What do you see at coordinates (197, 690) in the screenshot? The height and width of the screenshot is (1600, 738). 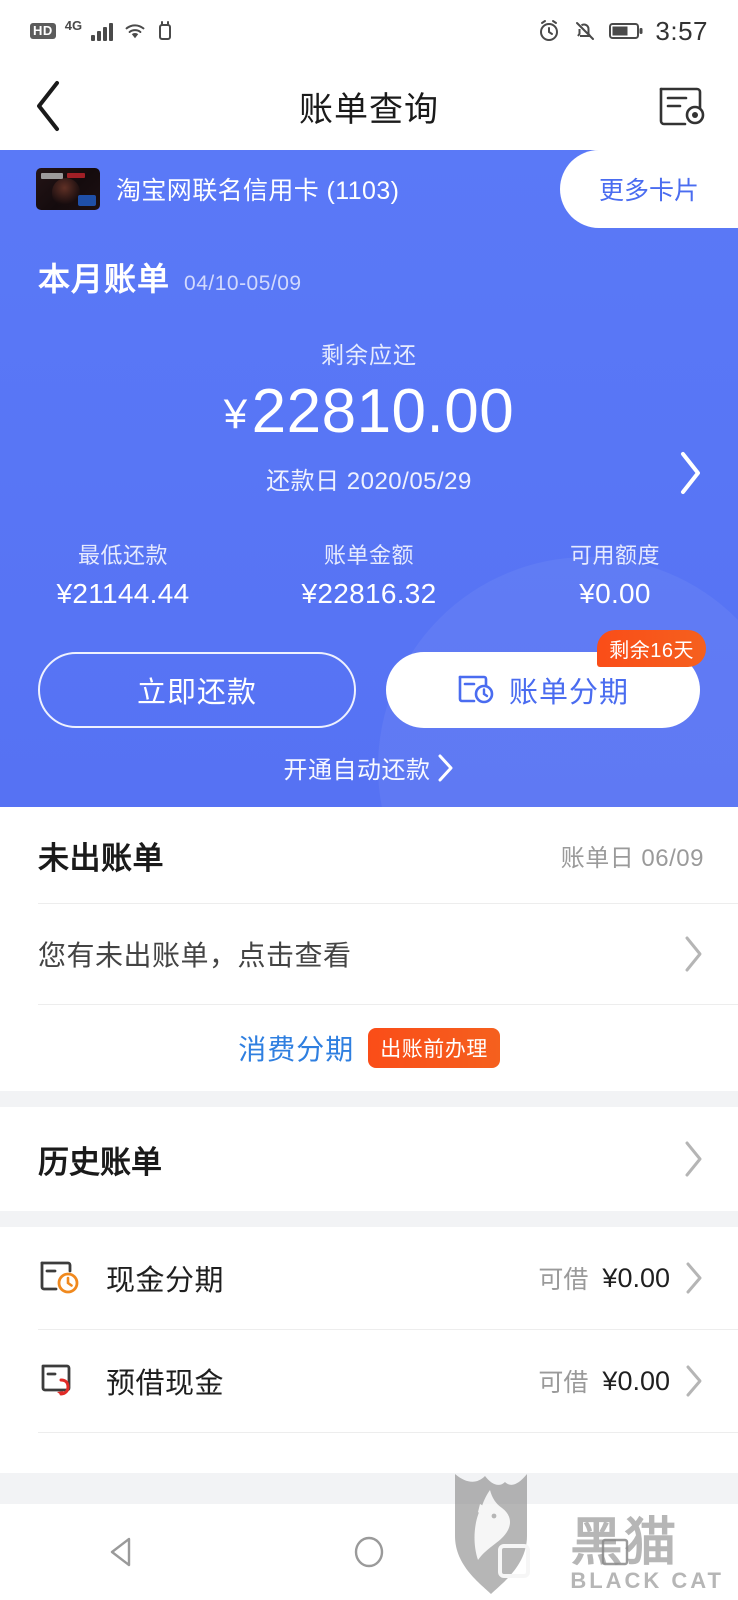 I see `repay-now-button: 立即还款` at bounding box center [197, 690].